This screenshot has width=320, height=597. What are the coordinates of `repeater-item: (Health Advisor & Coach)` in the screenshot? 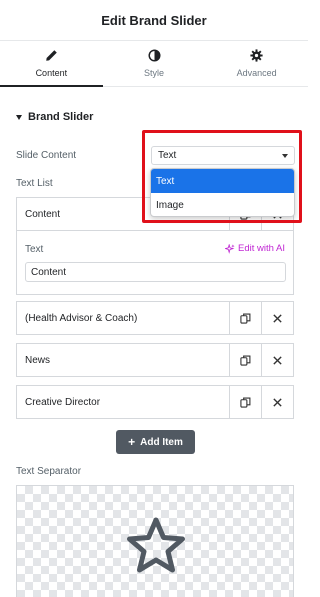 It's located at (155, 318).